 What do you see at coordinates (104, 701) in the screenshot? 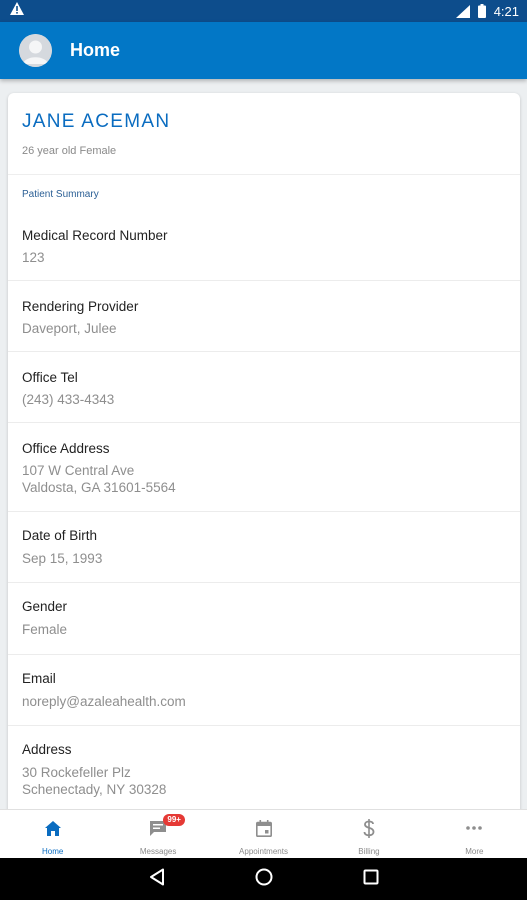
I see `field-value: noreply@azaleahealth.com` at bounding box center [104, 701].